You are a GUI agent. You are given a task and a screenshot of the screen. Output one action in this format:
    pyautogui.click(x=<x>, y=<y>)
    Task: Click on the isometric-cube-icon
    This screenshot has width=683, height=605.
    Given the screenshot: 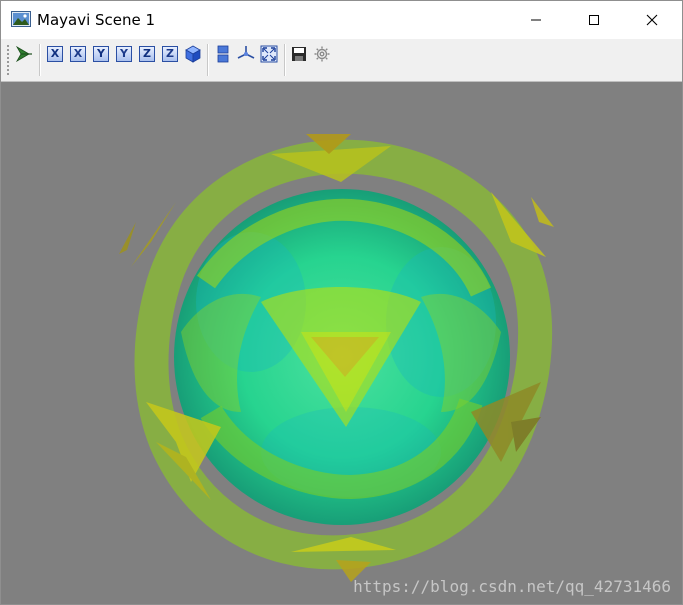 What is the action you would take?
    pyautogui.click(x=193, y=54)
    